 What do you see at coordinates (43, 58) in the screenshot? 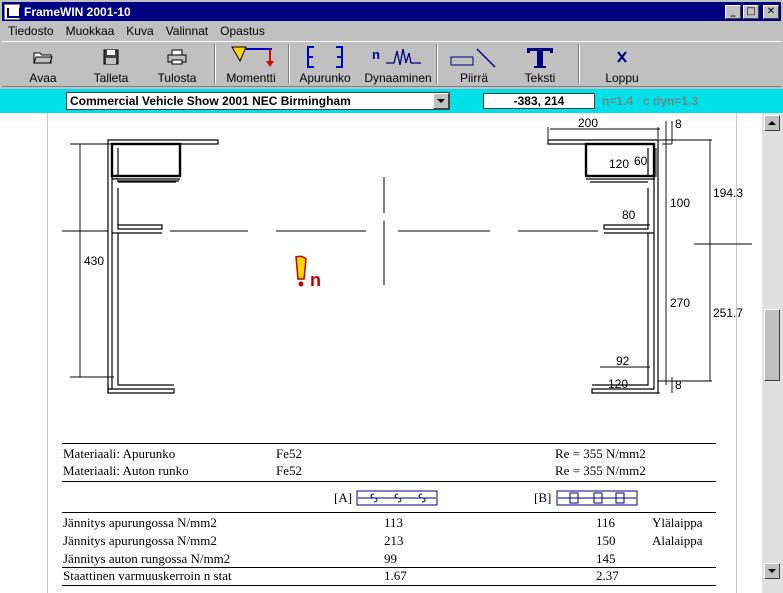
I see `folder-open-icon` at bounding box center [43, 58].